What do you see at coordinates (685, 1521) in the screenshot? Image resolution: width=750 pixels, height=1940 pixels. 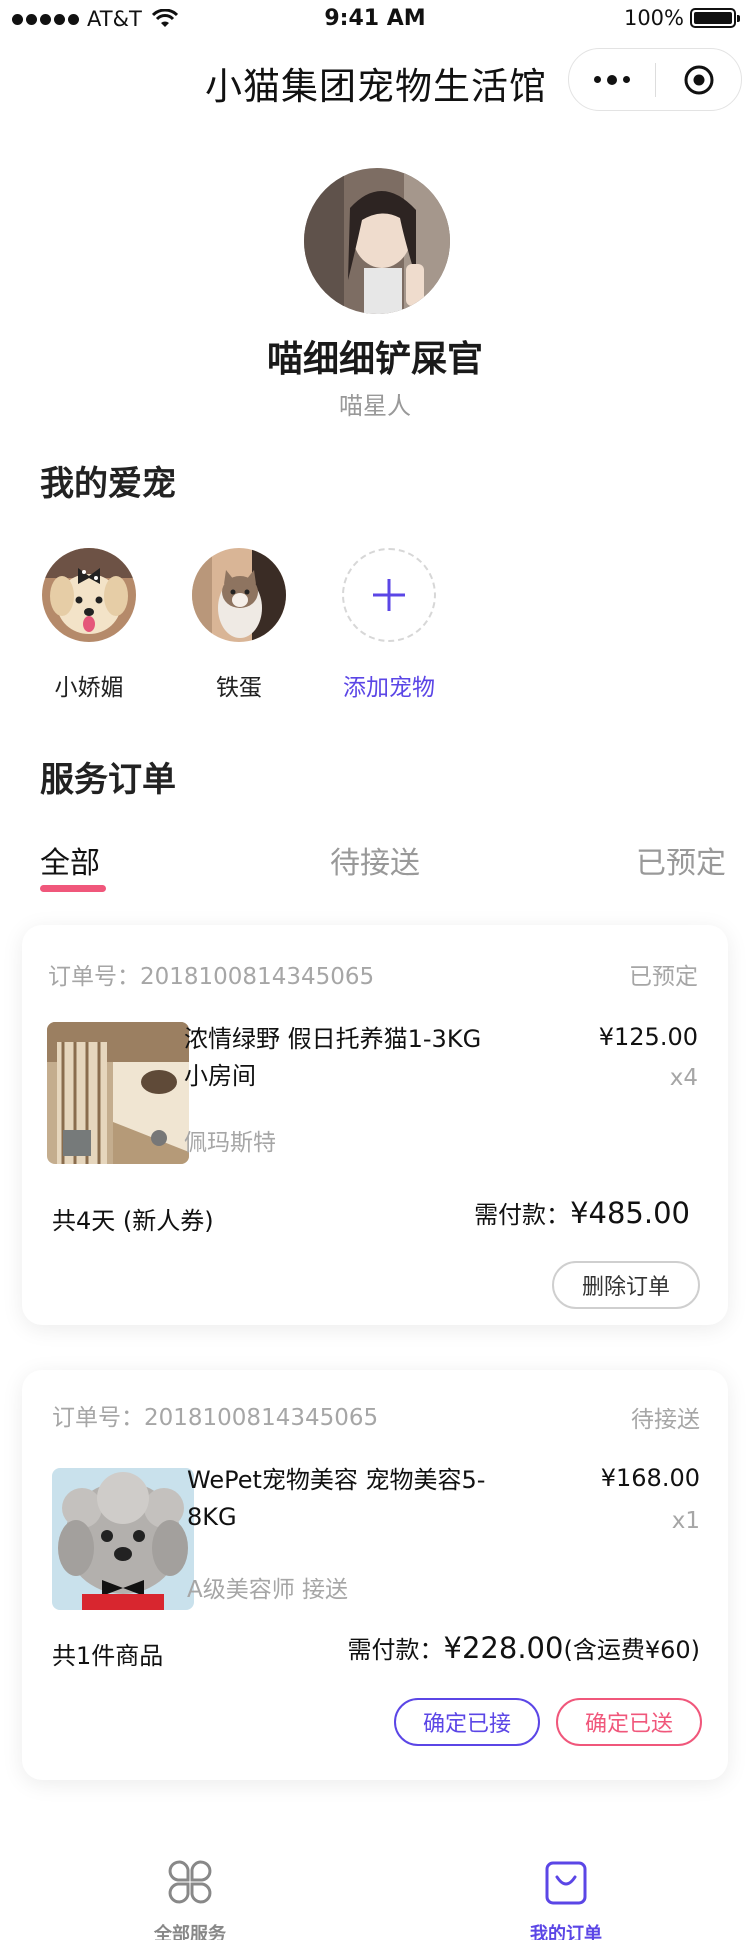 I see `quantity: x1` at bounding box center [685, 1521].